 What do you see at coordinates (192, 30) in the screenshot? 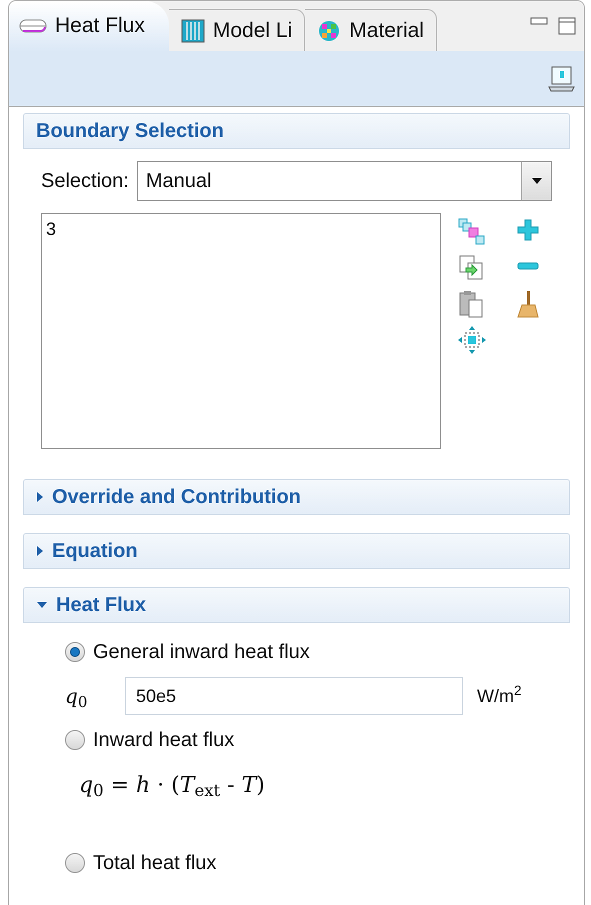
I see `grid-icon` at bounding box center [192, 30].